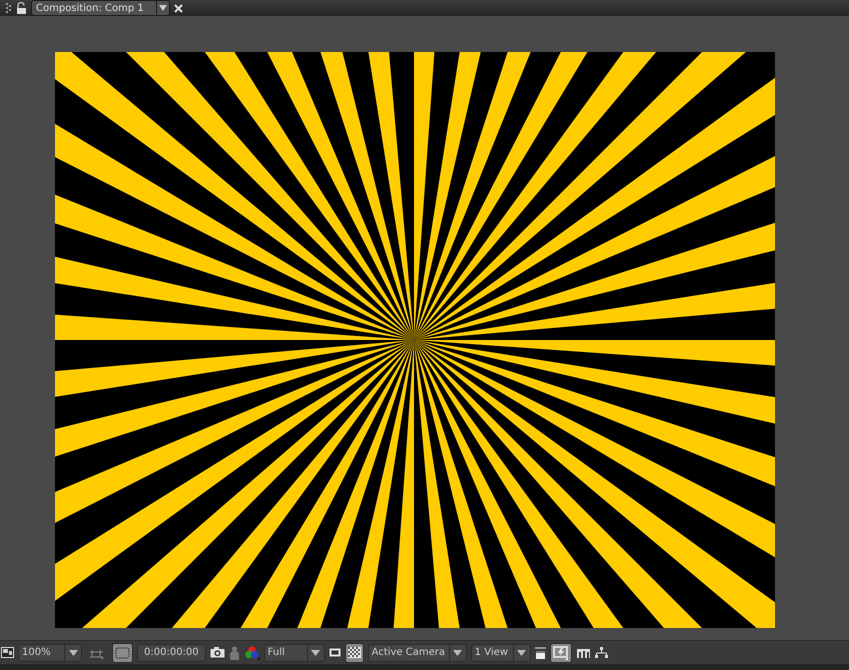 Image resolution: width=849 pixels, height=670 pixels. Describe the element at coordinates (500, 653) in the screenshot. I see `view-layout-dropdown: 1 View` at that location.